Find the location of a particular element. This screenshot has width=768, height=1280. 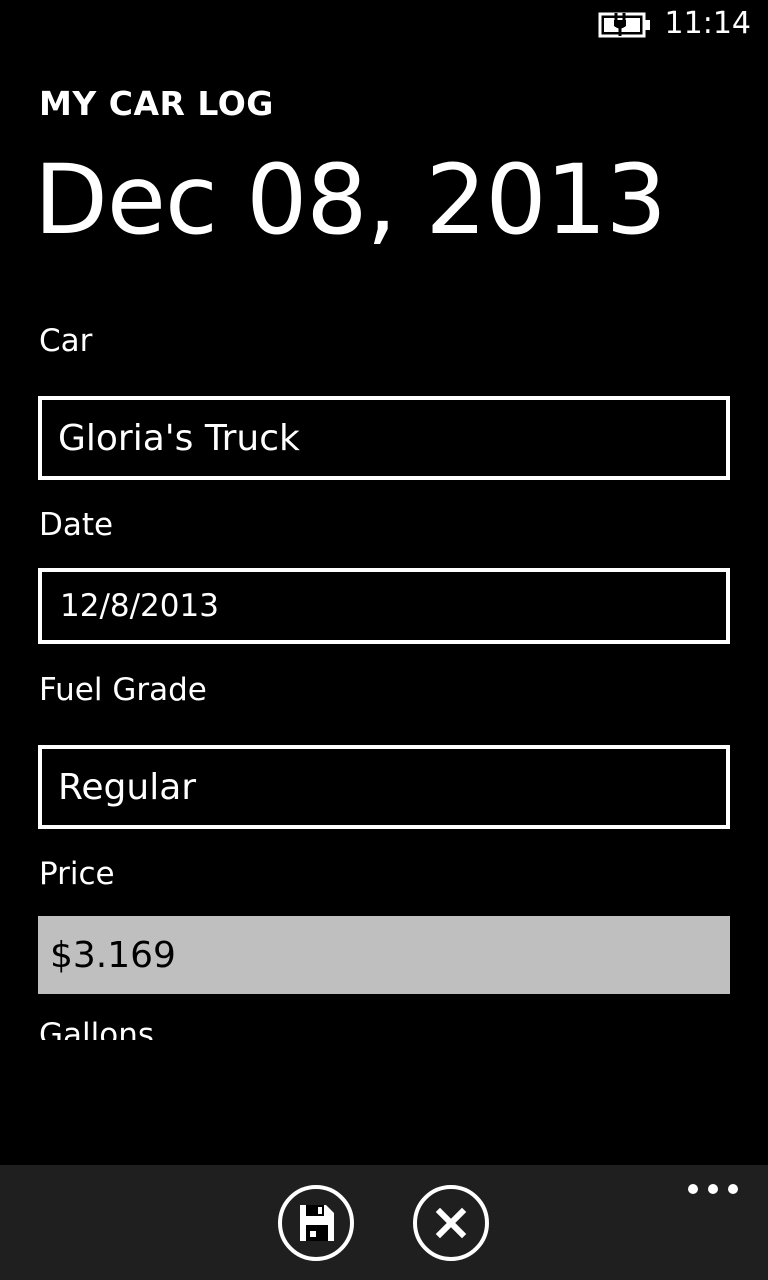

fuel-grade-value: Regular is located at coordinates (127, 787).